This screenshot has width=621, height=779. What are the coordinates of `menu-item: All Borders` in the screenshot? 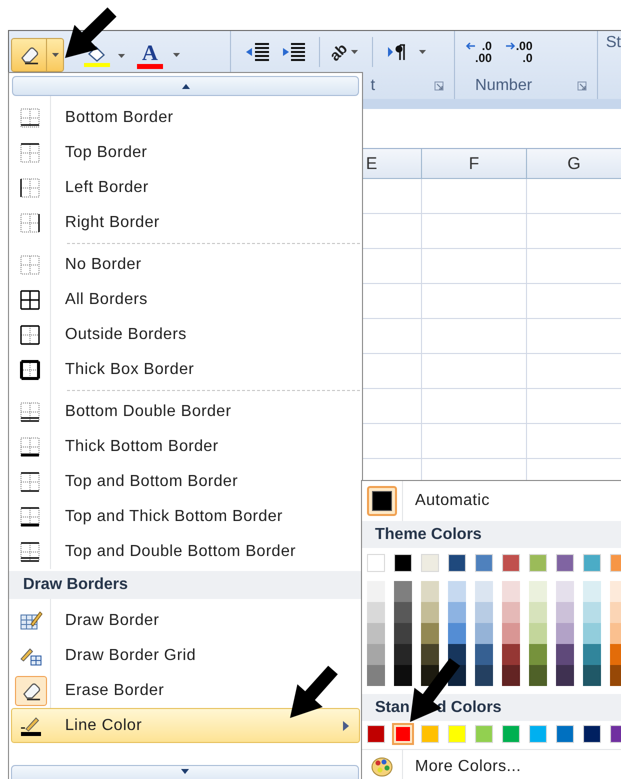 It's located at (185, 299).